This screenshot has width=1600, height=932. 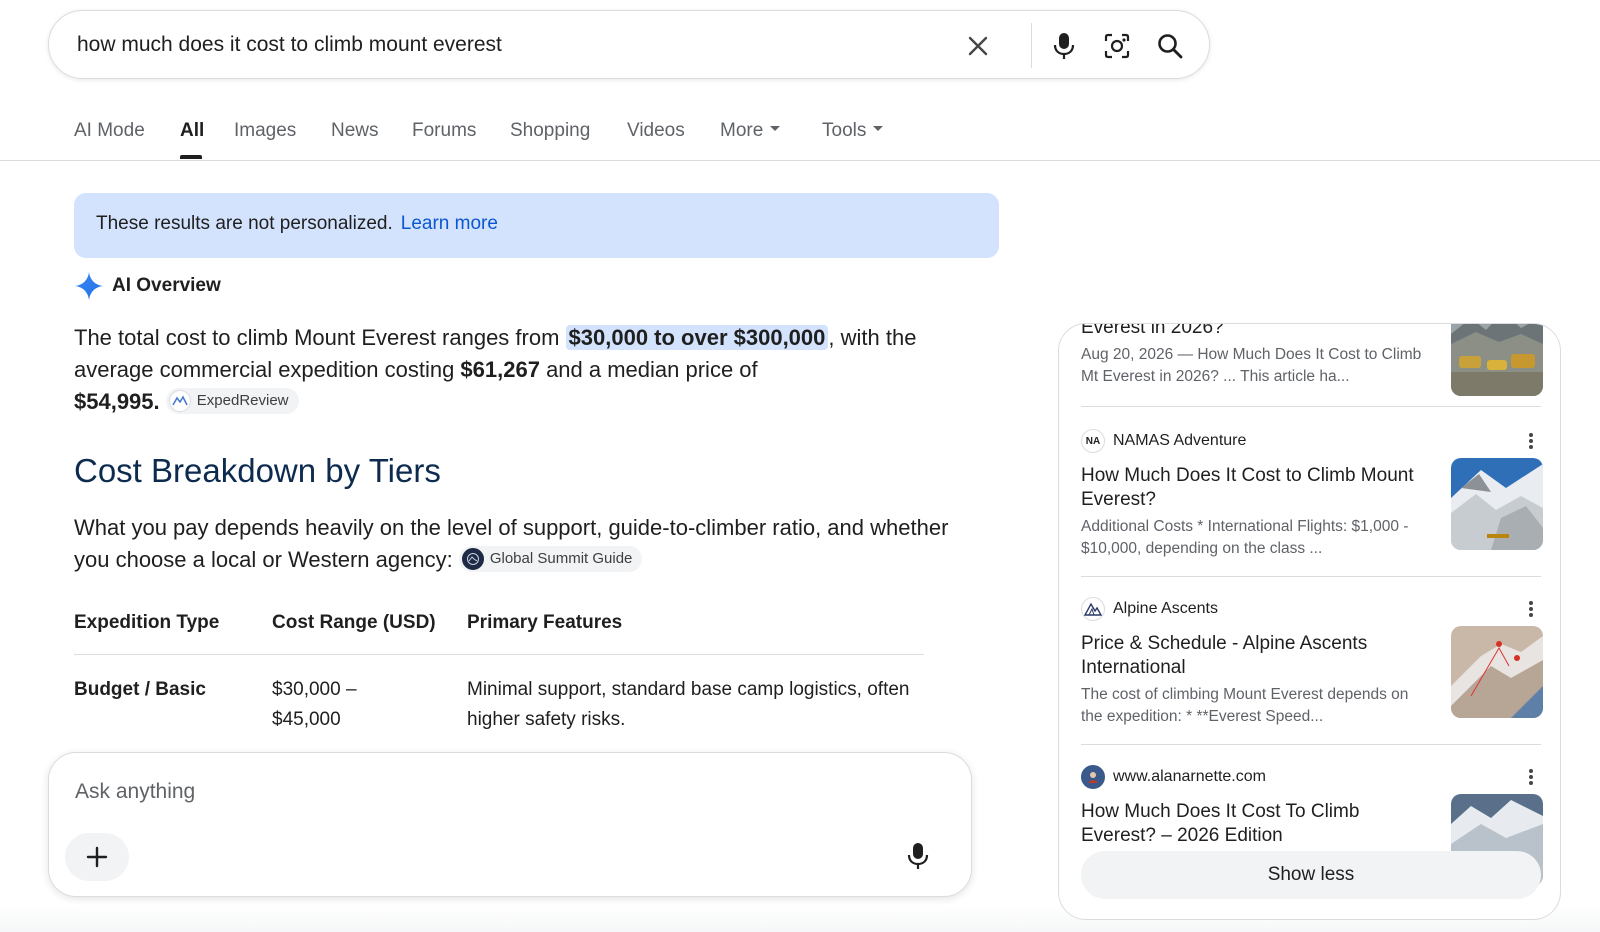 I want to click on alanarnette-favicon-icon, so click(x=1093, y=777).